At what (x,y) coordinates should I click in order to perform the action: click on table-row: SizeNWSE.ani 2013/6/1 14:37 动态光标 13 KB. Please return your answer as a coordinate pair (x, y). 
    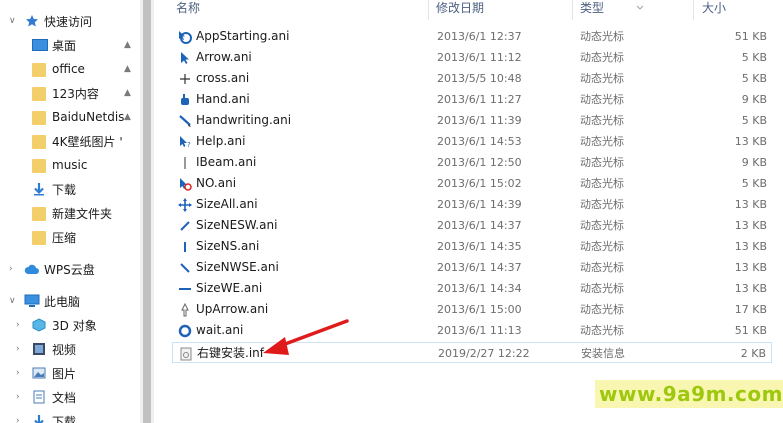
    Looking at the image, I should click on (472, 267).